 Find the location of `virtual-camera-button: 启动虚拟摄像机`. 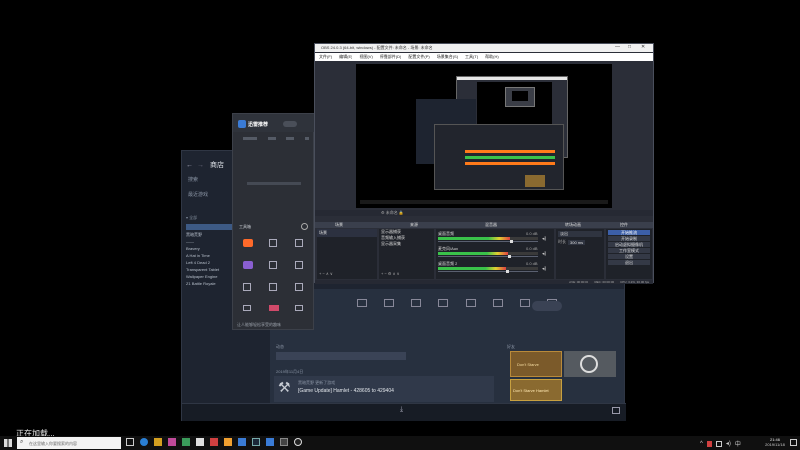

virtual-camera-button: 启动虚拟摄像机 is located at coordinates (629, 244).